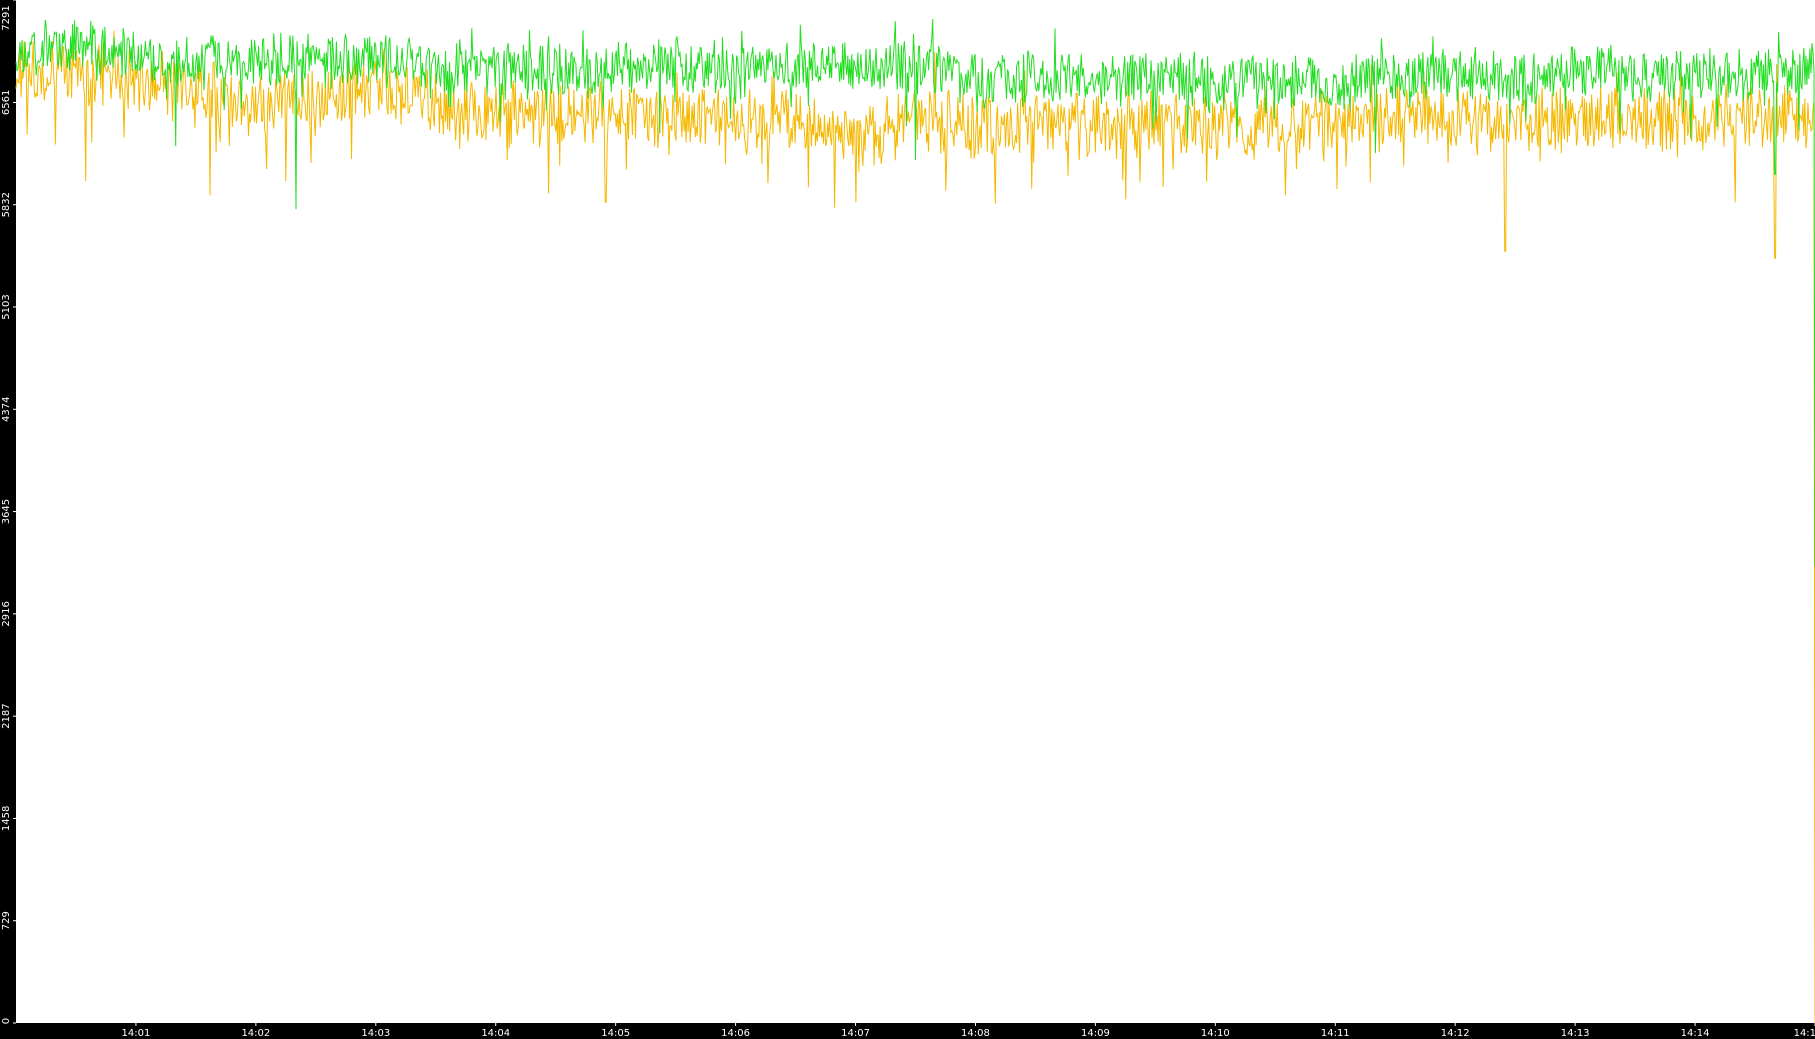 The width and height of the screenshot is (1815, 1039). Describe the element at coordinates (6, 1021) in the screenshot. I see `y-tick-label: 0` at that location.